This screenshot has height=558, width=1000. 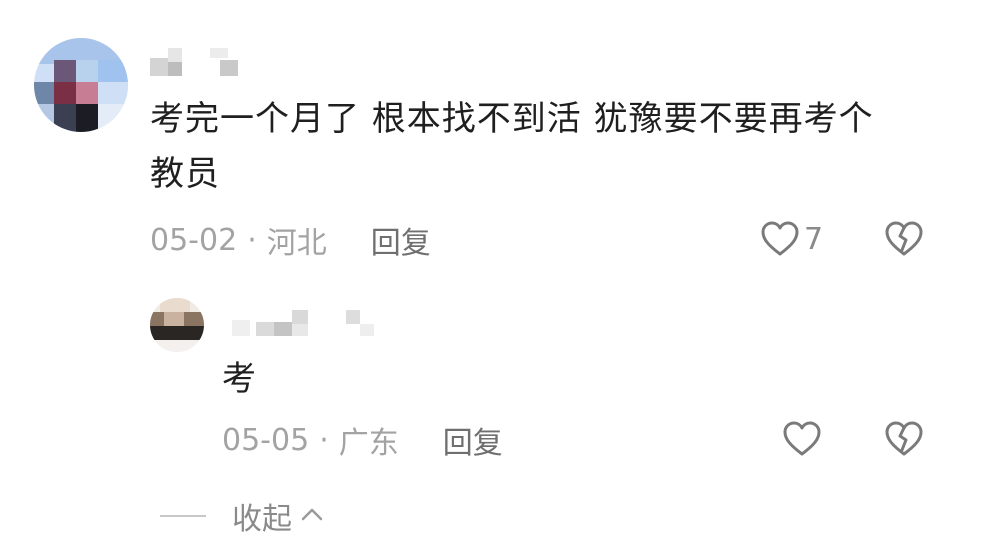 What do you see at coordinates (308, 516) in the screenshot?
I see `chevron-up-icon` at bounding box center [308, 516].